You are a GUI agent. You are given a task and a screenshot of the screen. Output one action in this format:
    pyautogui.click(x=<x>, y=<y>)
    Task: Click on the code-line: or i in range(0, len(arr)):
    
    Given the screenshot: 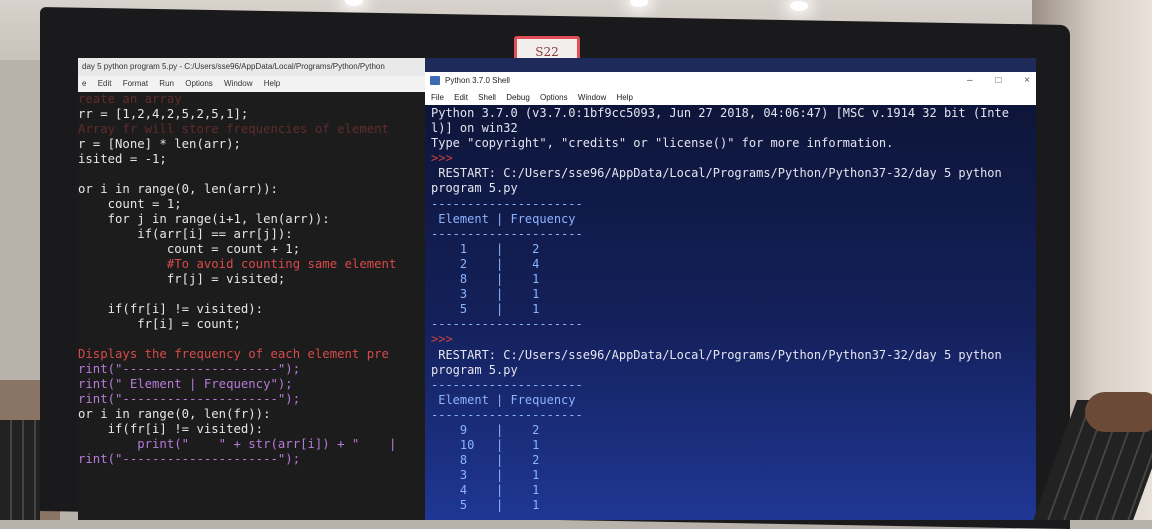 What is the action you would take?
    pyautogui.click(x=178, y=189)
    